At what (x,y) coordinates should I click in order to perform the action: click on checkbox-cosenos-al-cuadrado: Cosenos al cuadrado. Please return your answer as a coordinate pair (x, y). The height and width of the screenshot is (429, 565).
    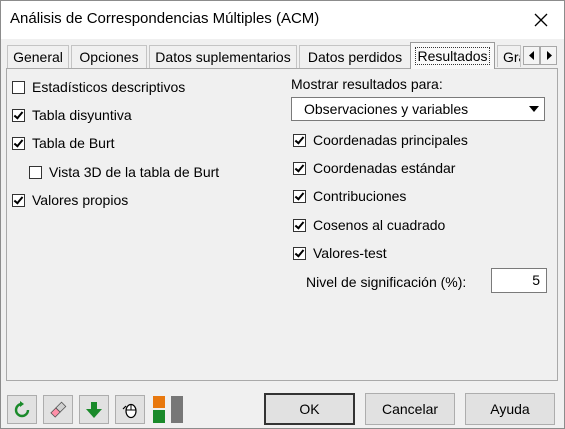
    Looking at the image, I should click on (369, 225).